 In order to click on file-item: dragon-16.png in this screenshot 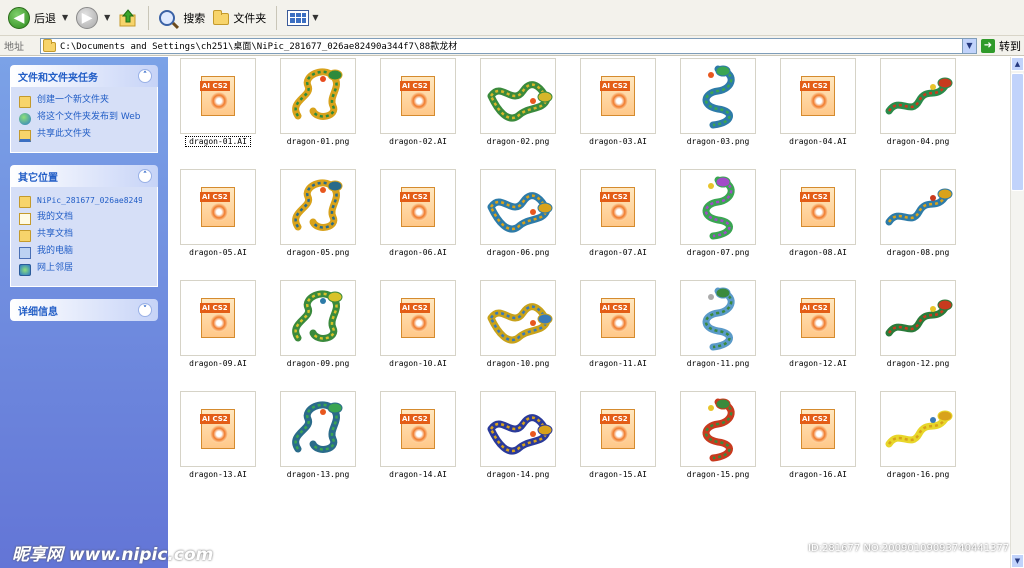, I will do `click(918, 446)`.